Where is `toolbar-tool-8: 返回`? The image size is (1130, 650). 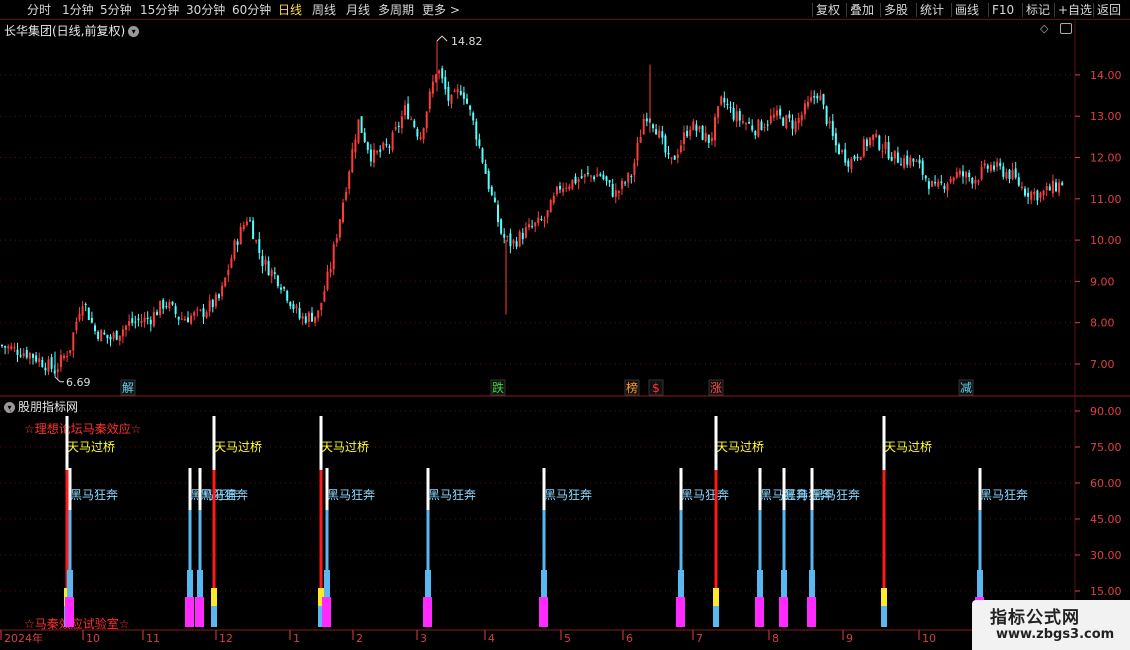 toolbar-tool-8: 返回 is located at coordinates (1109, 10).